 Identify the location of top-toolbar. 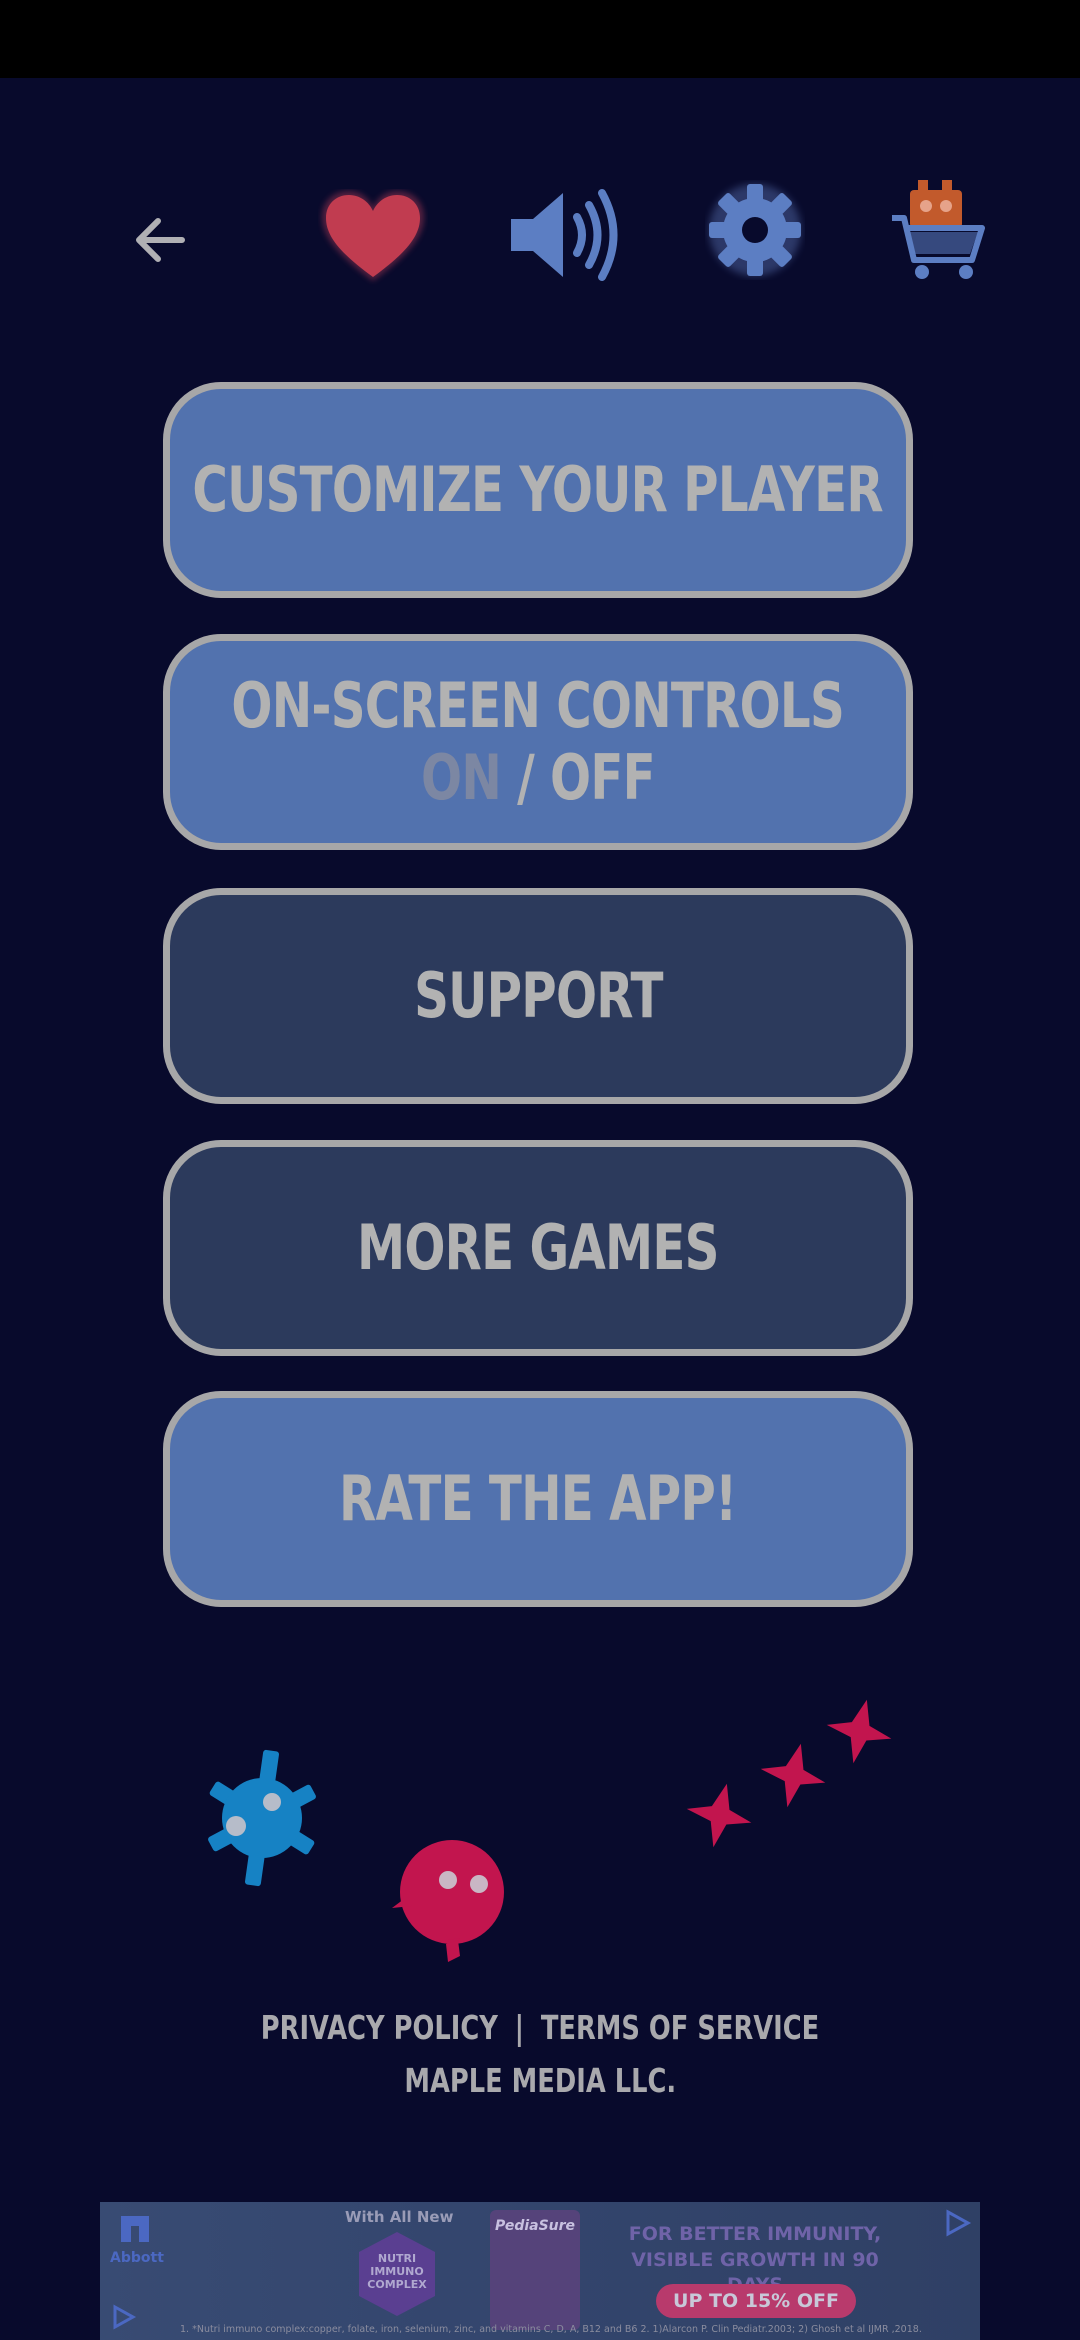
(540, 240).